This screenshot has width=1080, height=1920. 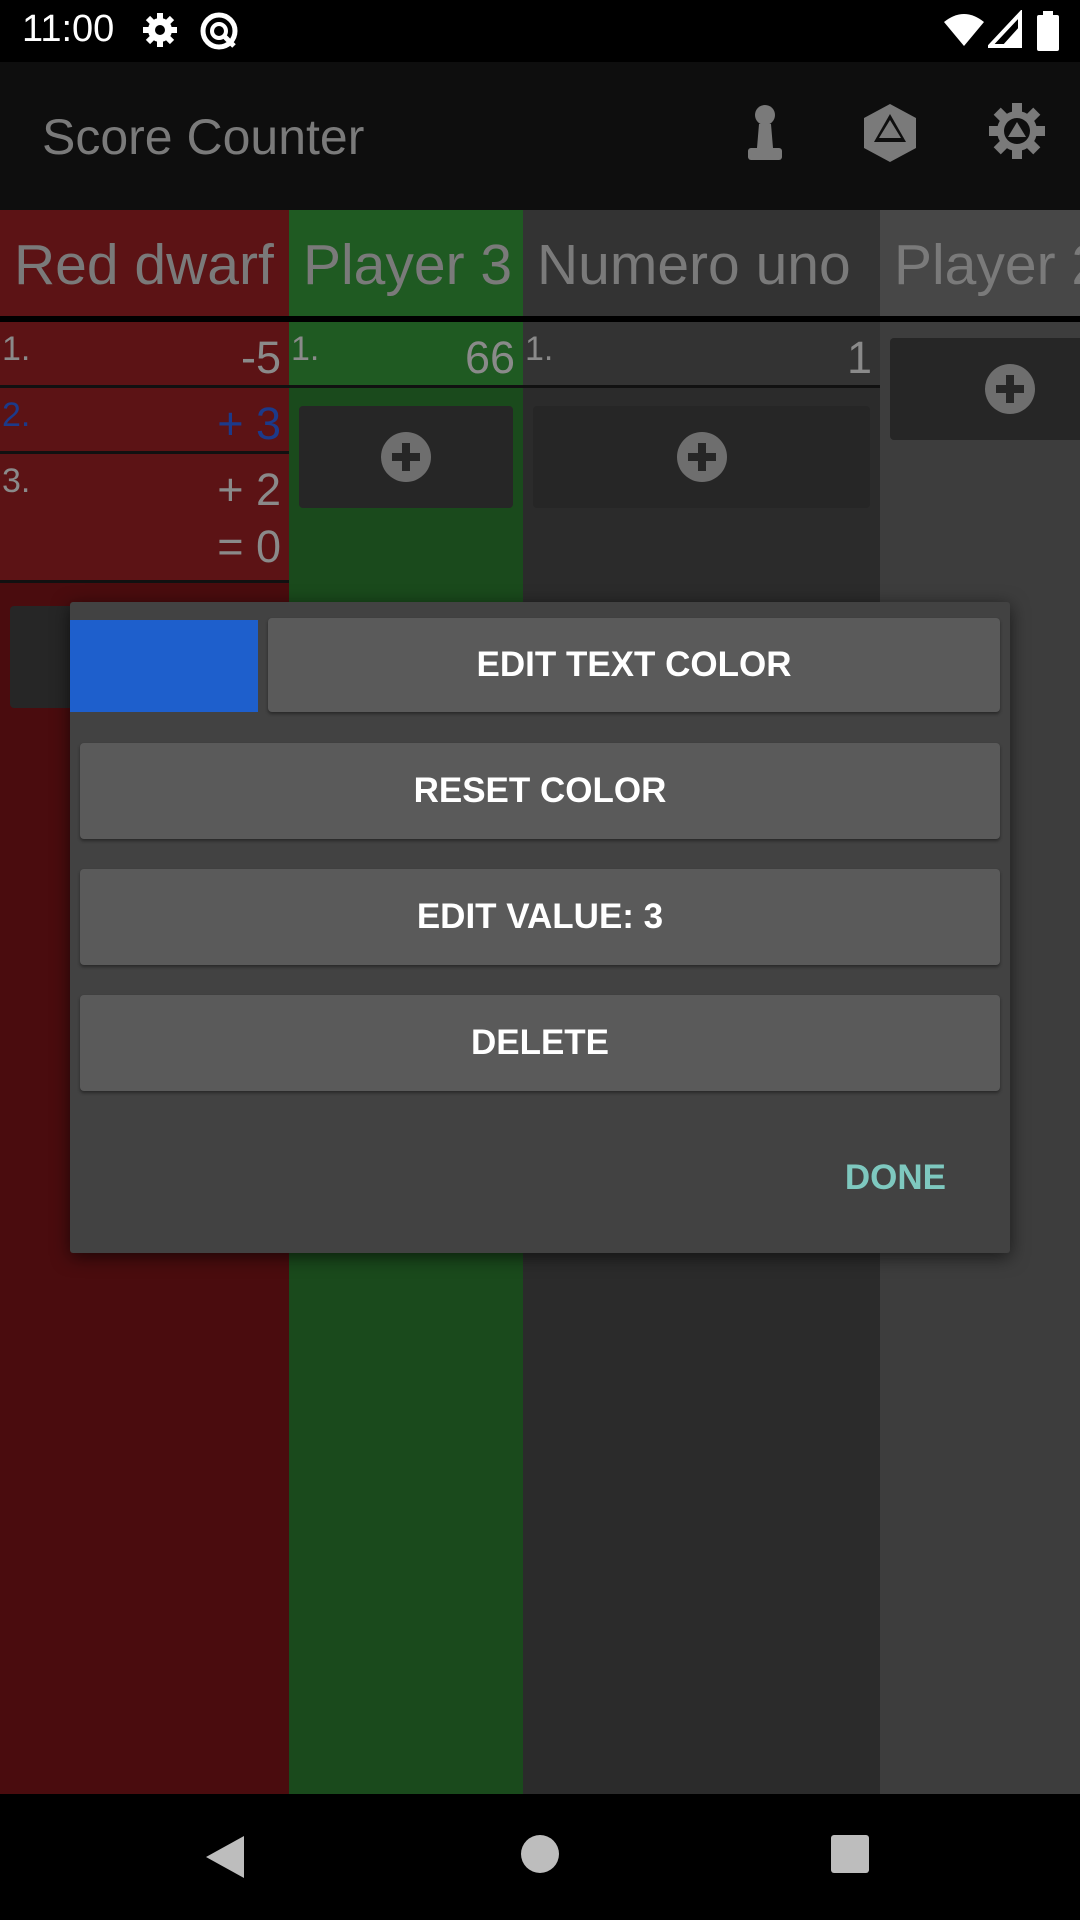 What do you see at coordinates (68, 29) in the screenshot?
I see `status-time: 11:00` at bounding box center [68, 29].